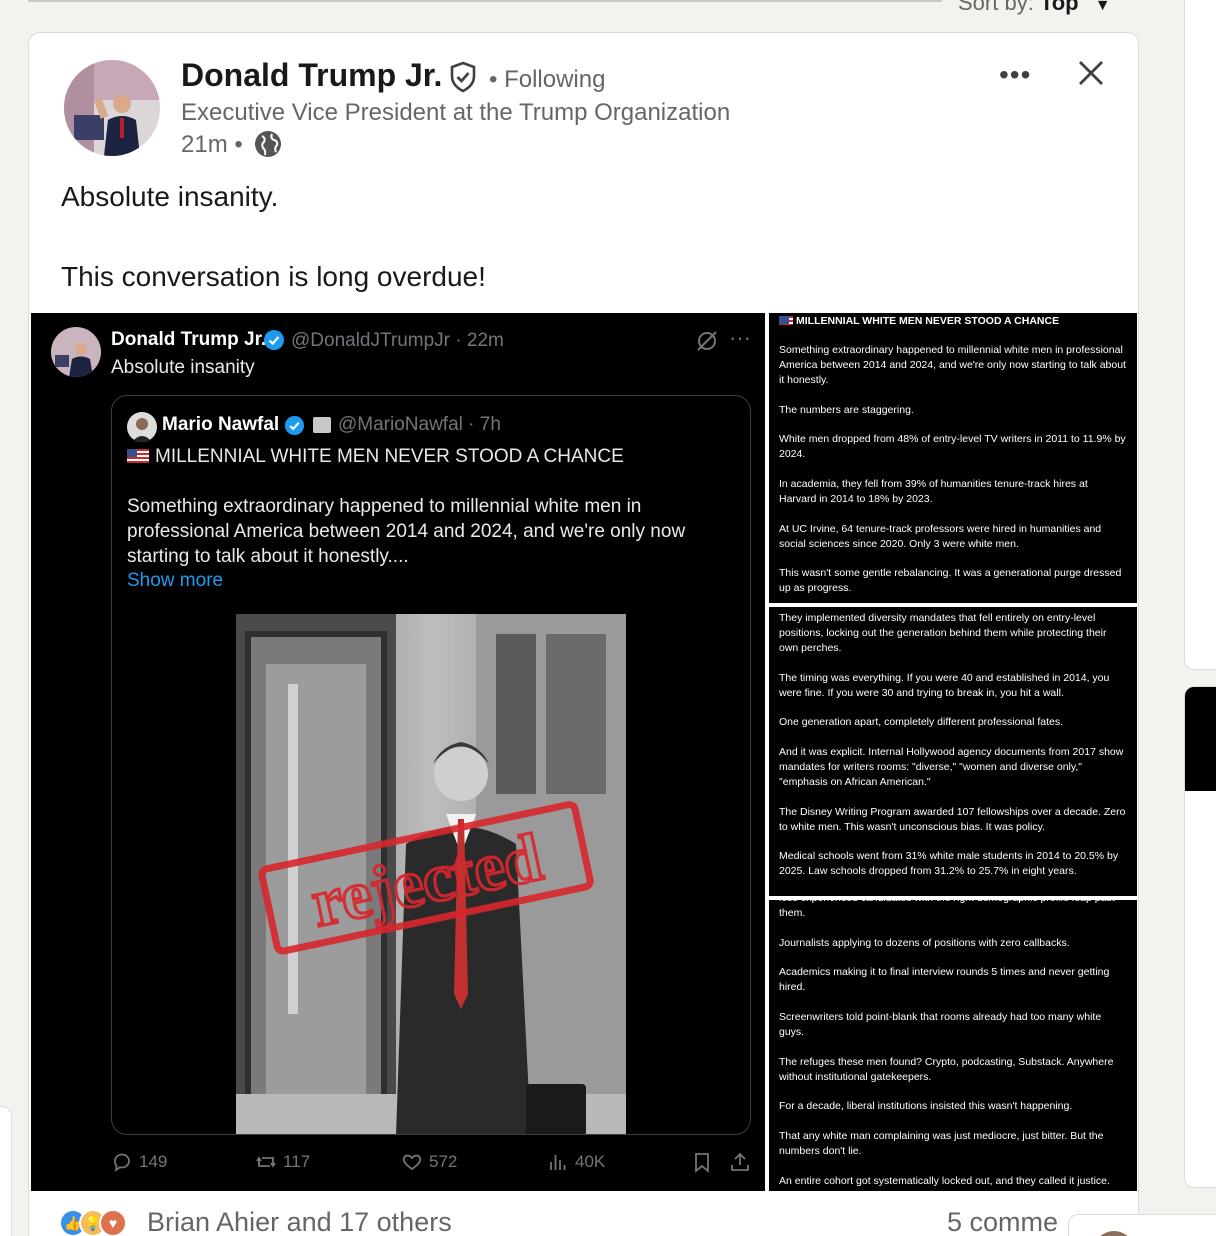 This screenshot has width=1216, height=1236. What do you see at coordinates (142, 427) in the screenshot?
I see `quote-avatar` at bounding box center [142, 427].